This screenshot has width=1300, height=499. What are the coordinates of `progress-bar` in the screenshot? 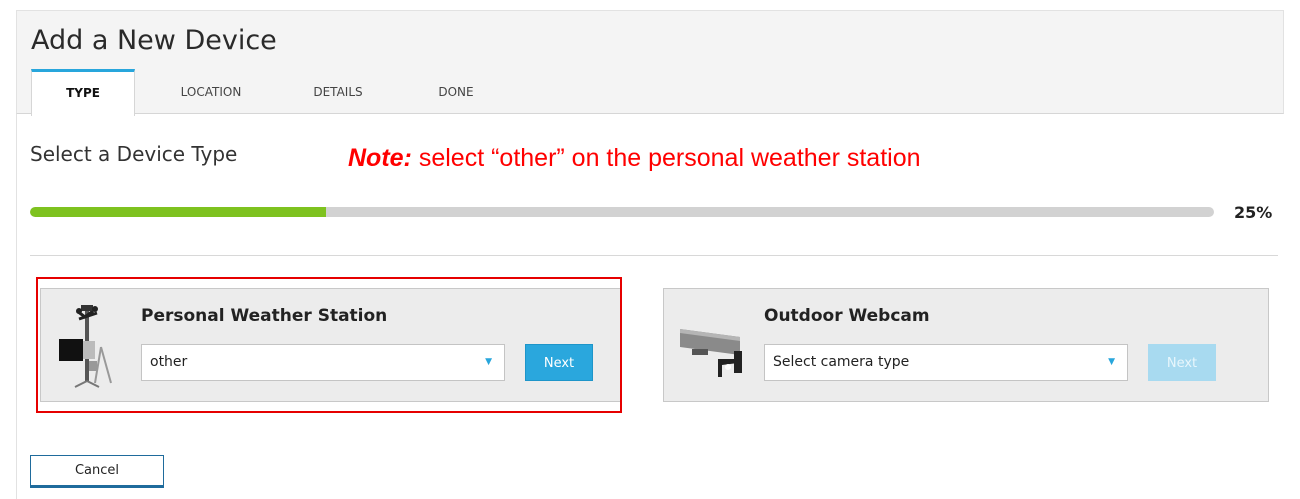 It's located at (622, 212).